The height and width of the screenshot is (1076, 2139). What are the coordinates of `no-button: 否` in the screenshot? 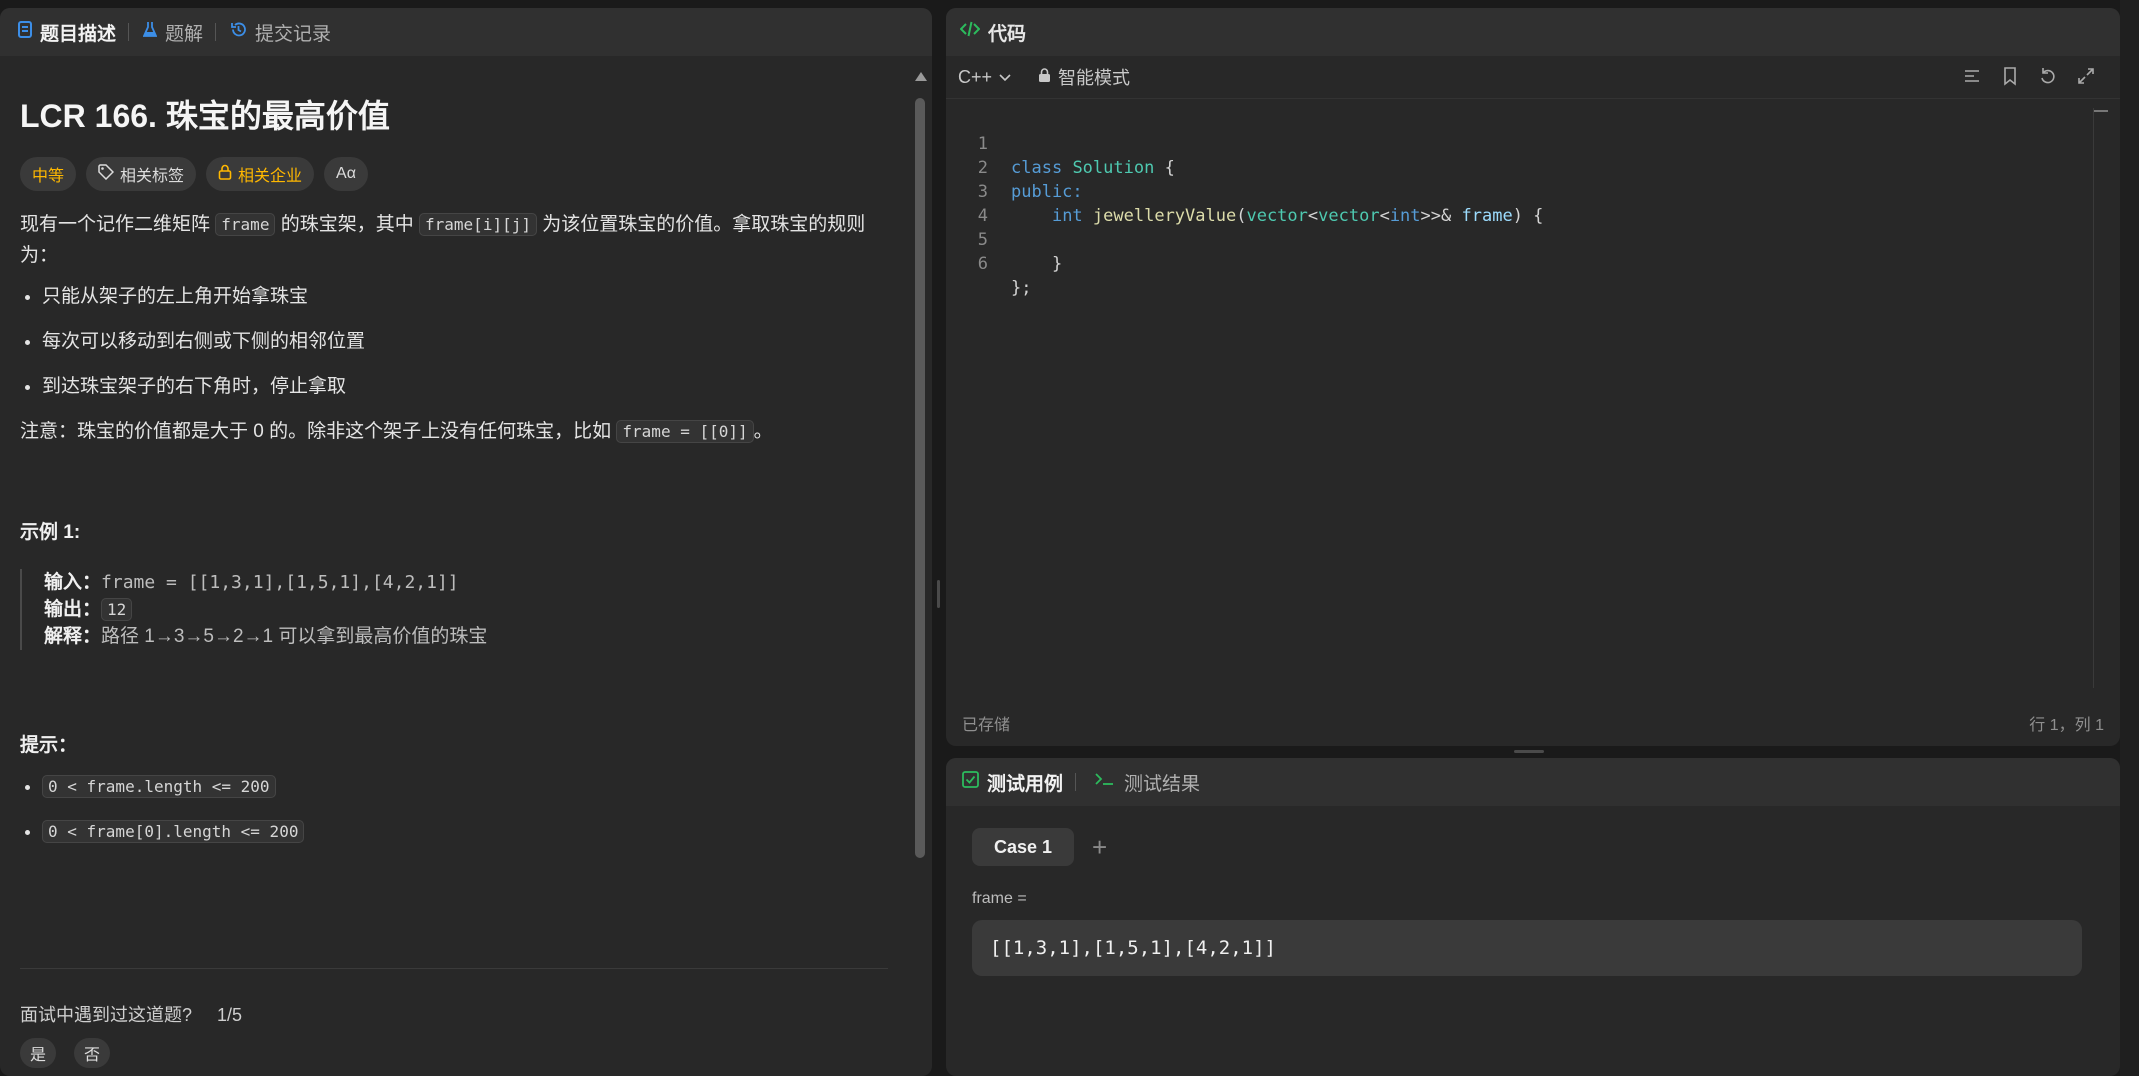 It's located at (92, 1053).